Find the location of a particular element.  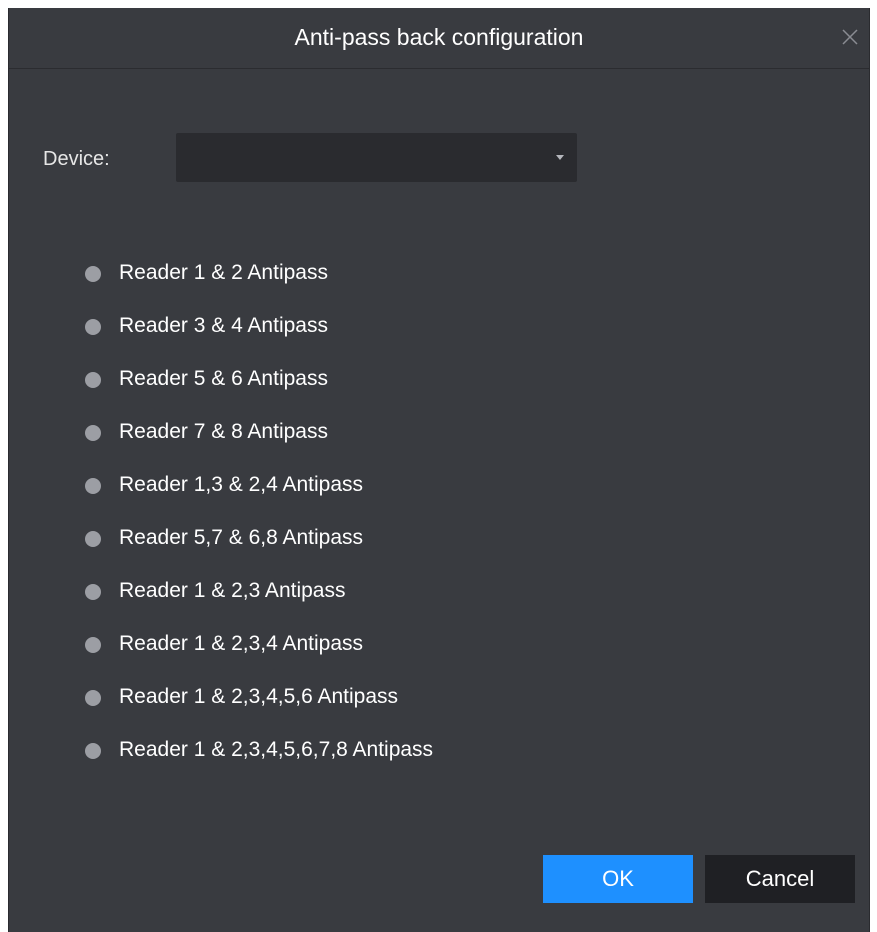

dialog-title: Anti-pass back configuration is located at coordinates (439, 37).